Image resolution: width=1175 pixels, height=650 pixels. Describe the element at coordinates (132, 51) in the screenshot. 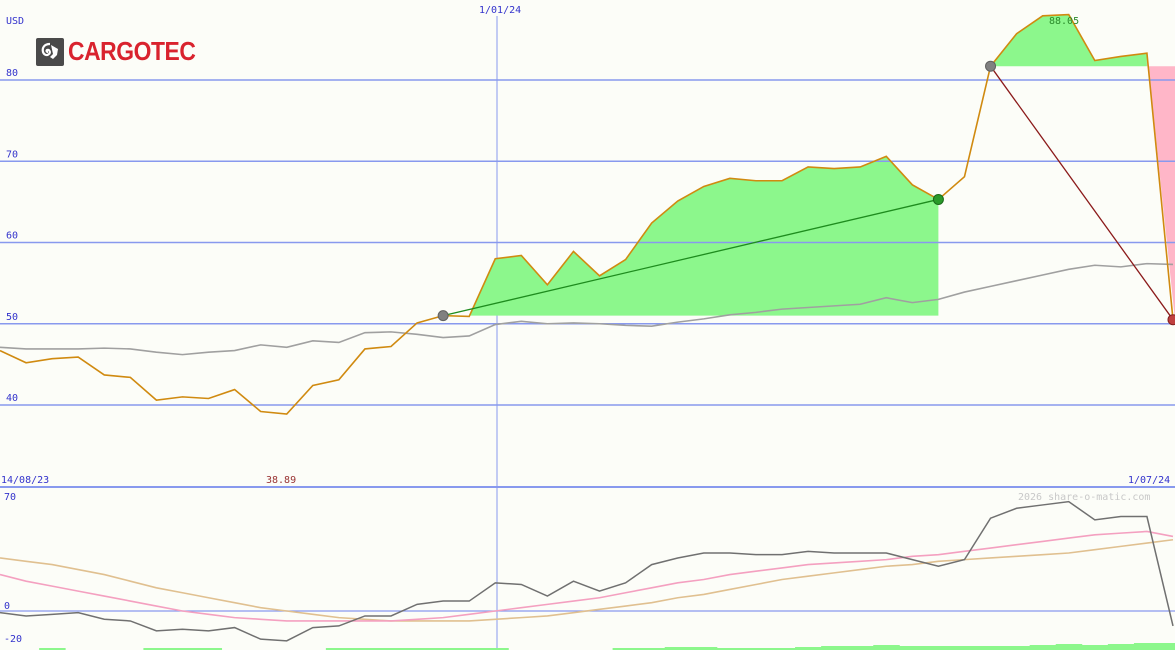

I see `logo-text: CARGOTEC` at that location.